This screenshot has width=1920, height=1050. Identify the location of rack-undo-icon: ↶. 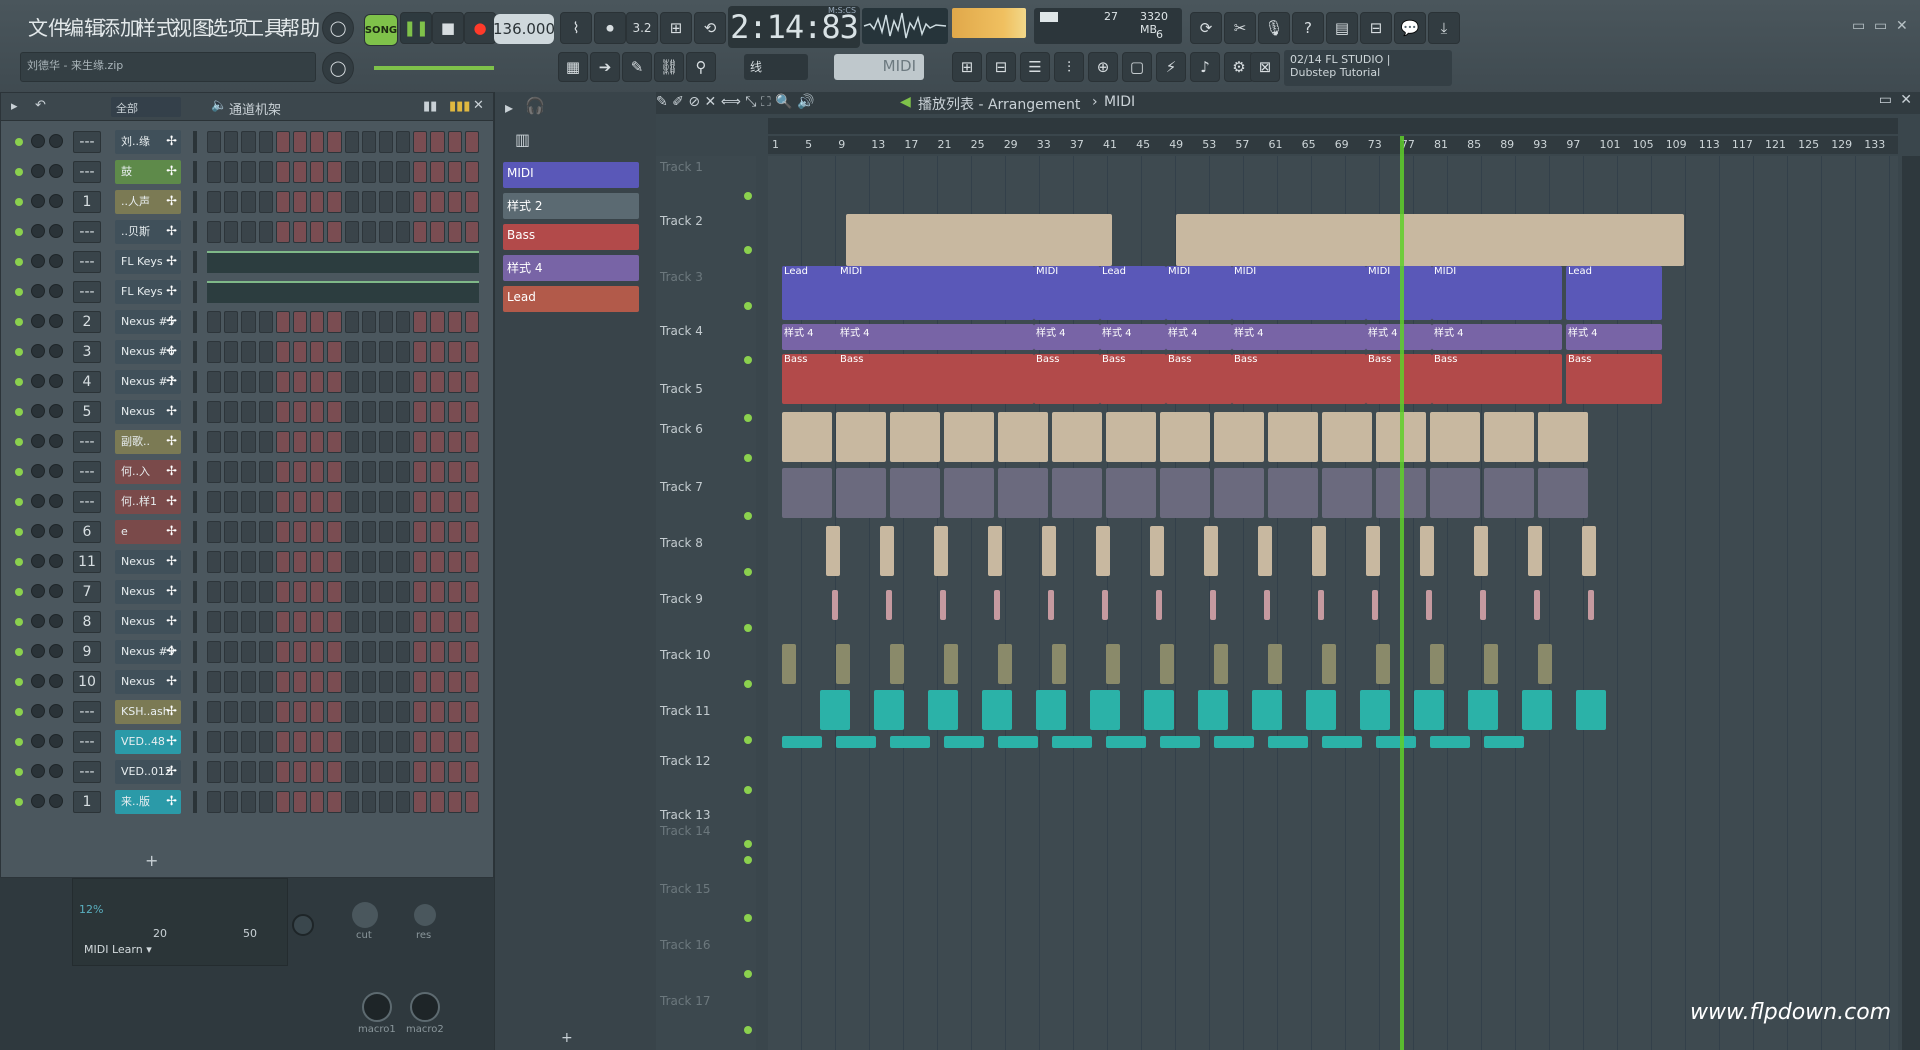
(40, 105).